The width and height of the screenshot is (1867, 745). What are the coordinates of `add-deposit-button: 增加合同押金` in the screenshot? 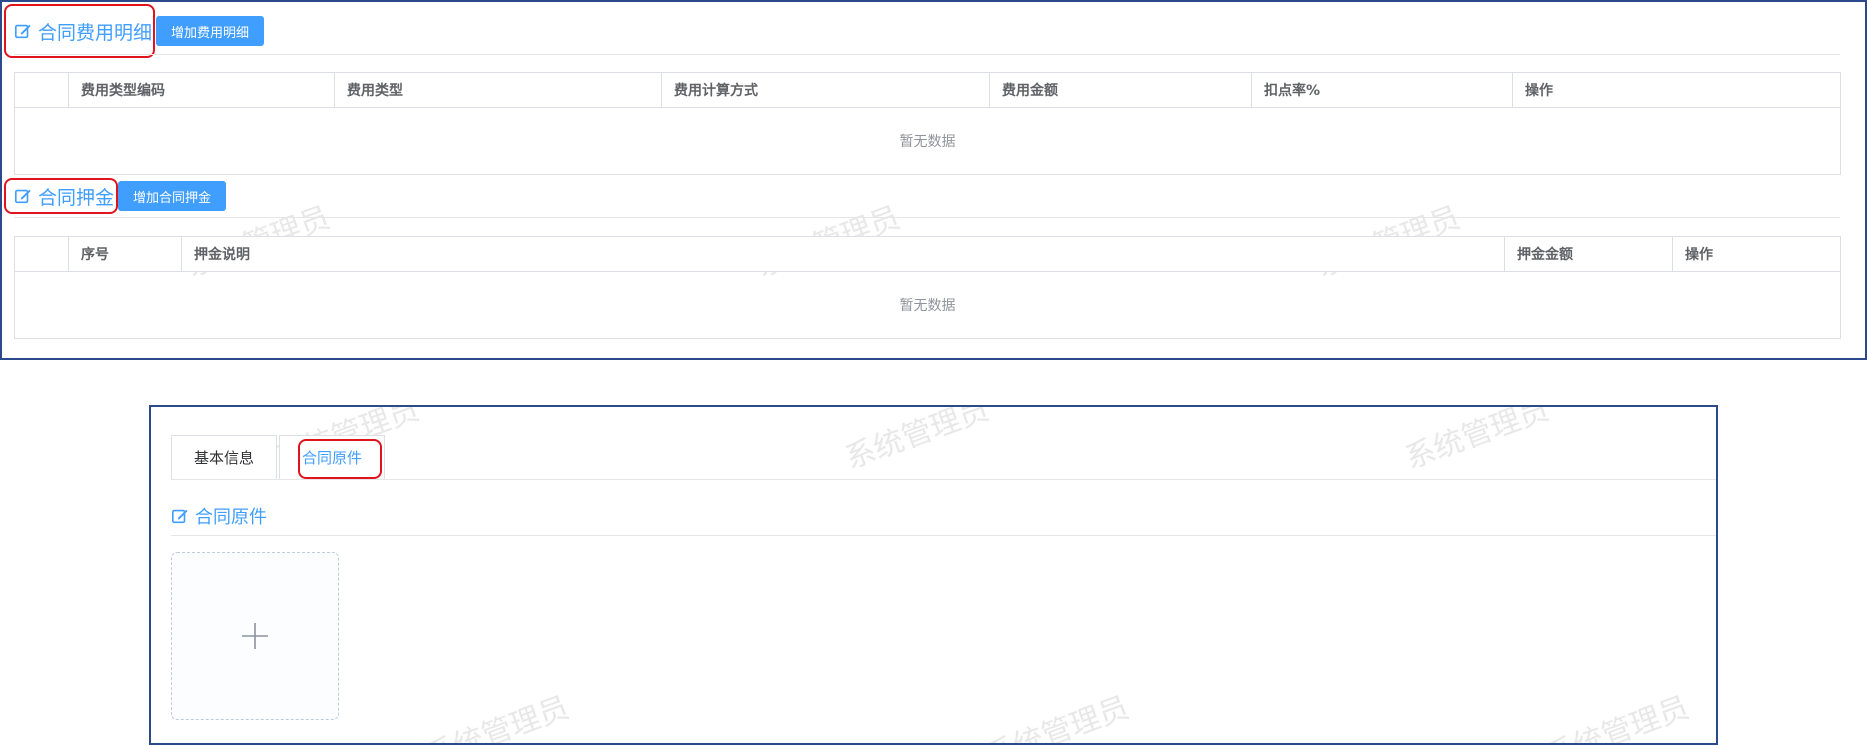 It's located at (172, 196).